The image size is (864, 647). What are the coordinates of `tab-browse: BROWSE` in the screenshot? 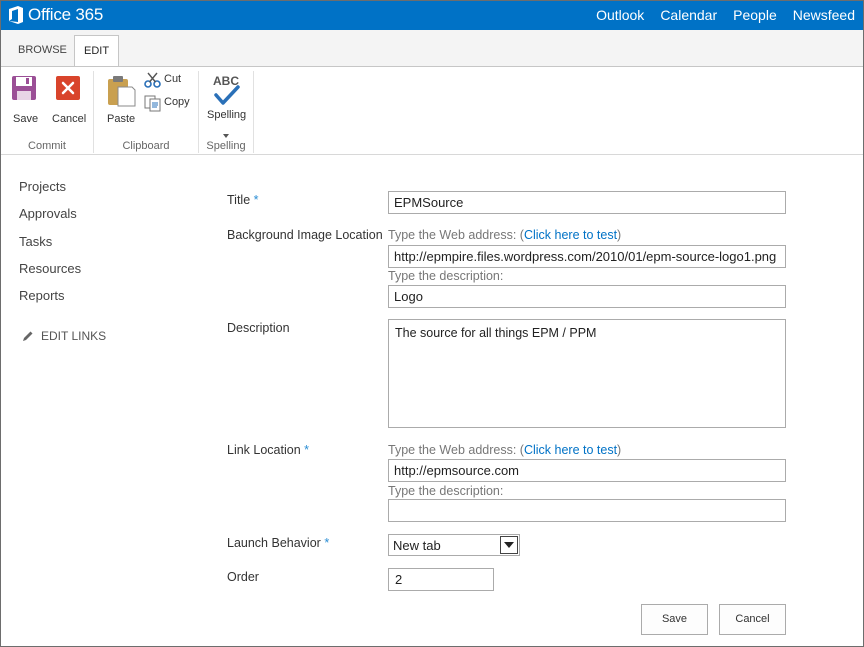 It's located at (42, 50).